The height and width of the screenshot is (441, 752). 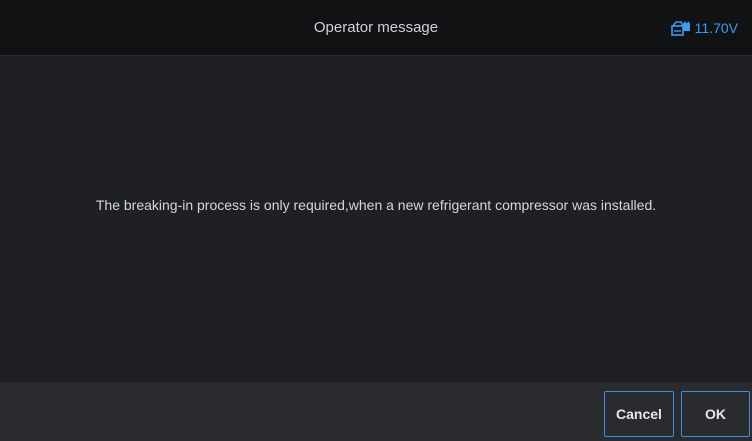 What do you see at coordinates (639, 414) in the screenshot?
I see `cancel-button: Cancel` at bounding box center [639, 414].